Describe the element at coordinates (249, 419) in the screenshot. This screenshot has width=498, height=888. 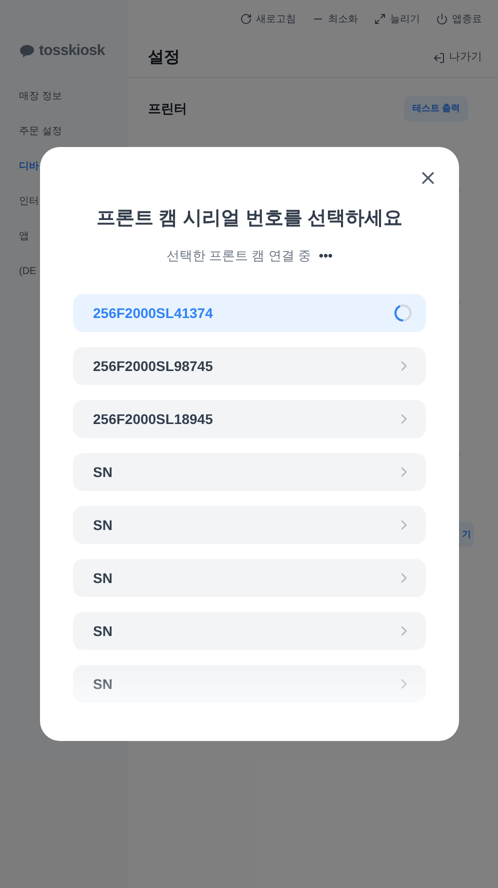
I see `serial-option: 256F2000SL18945` at that location.